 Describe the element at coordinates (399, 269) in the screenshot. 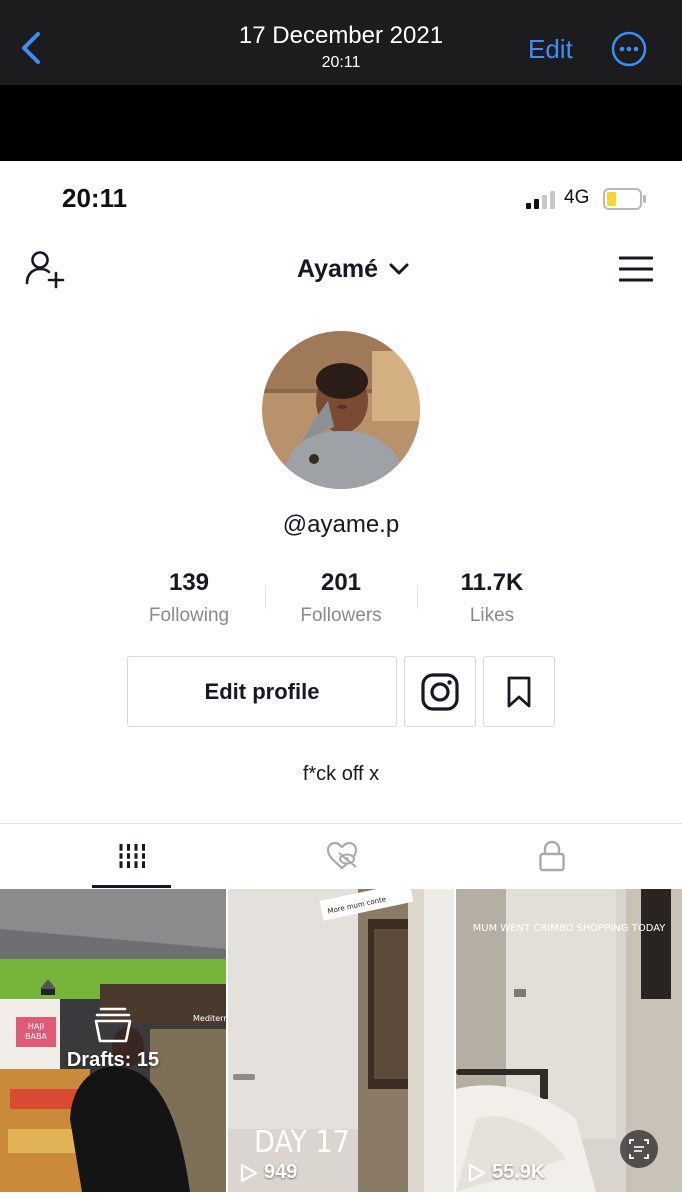

I see `chevron-down-icon` at that location.